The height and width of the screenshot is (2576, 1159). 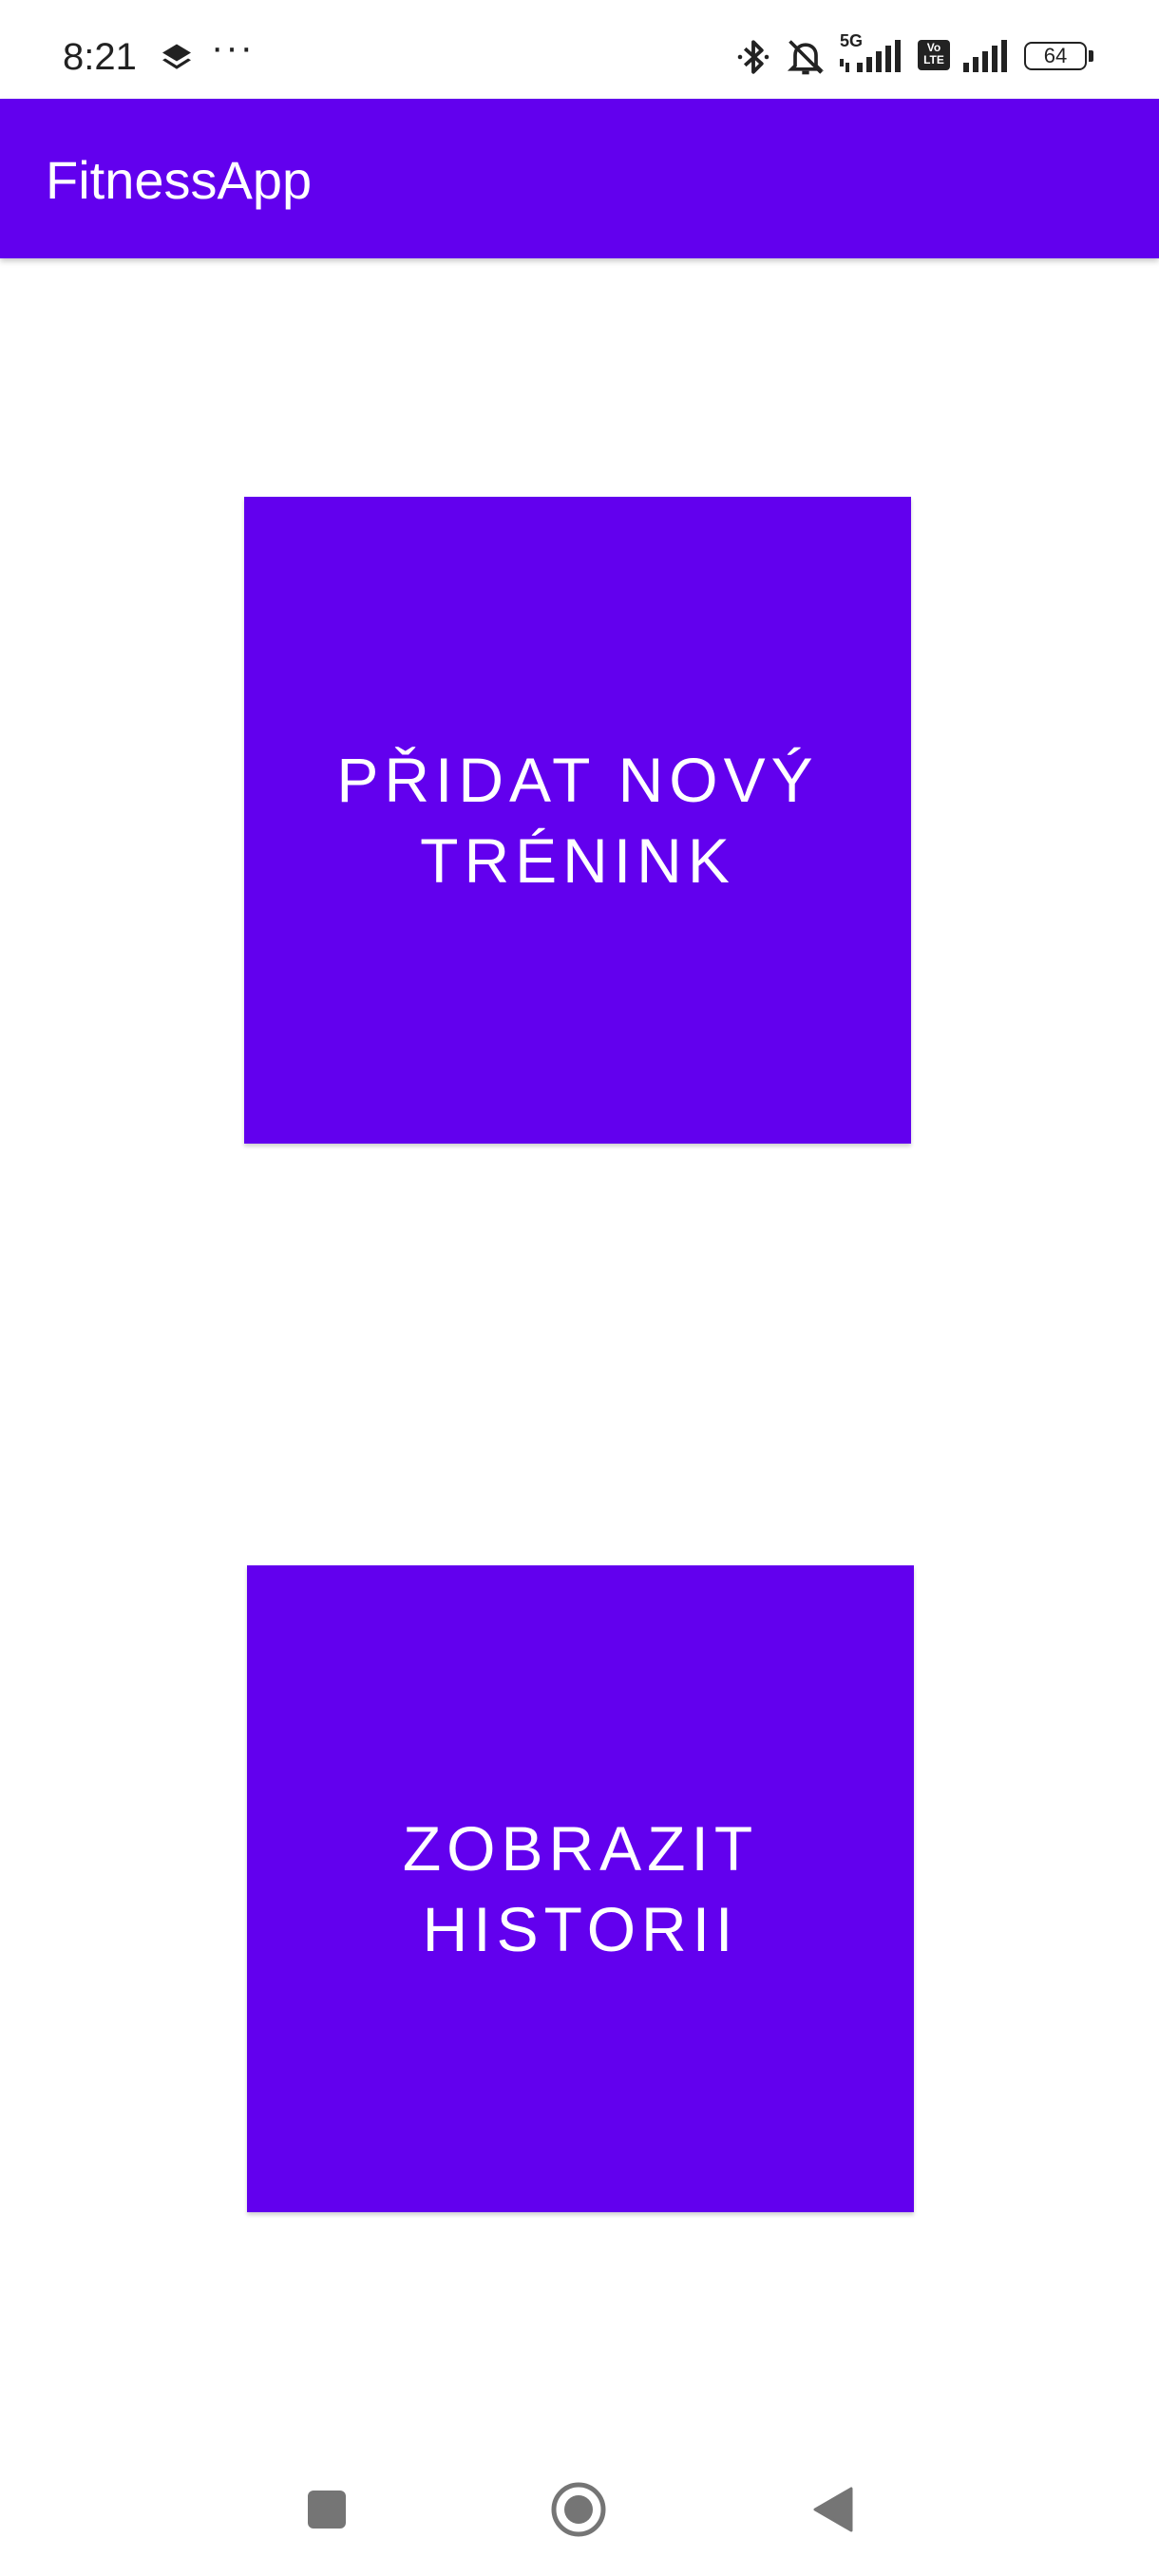 I want to click on show-history-button: Zobrazit historii, so click(x=580, y=1888).